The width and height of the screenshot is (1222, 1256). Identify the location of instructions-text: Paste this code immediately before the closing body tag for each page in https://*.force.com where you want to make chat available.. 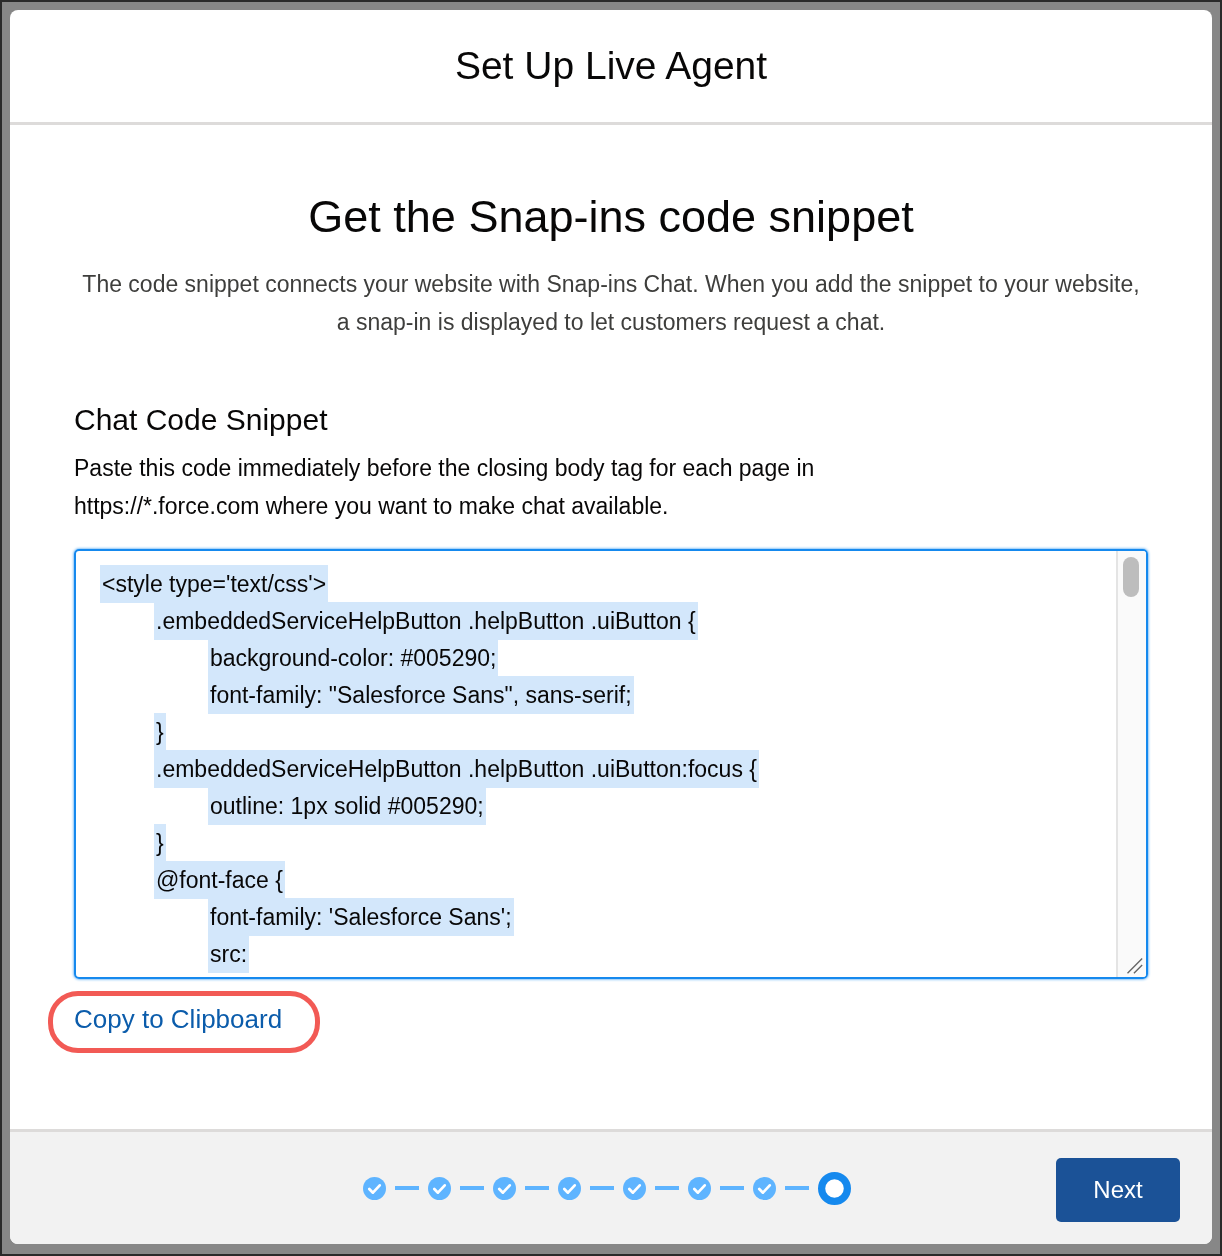
(445, 487).